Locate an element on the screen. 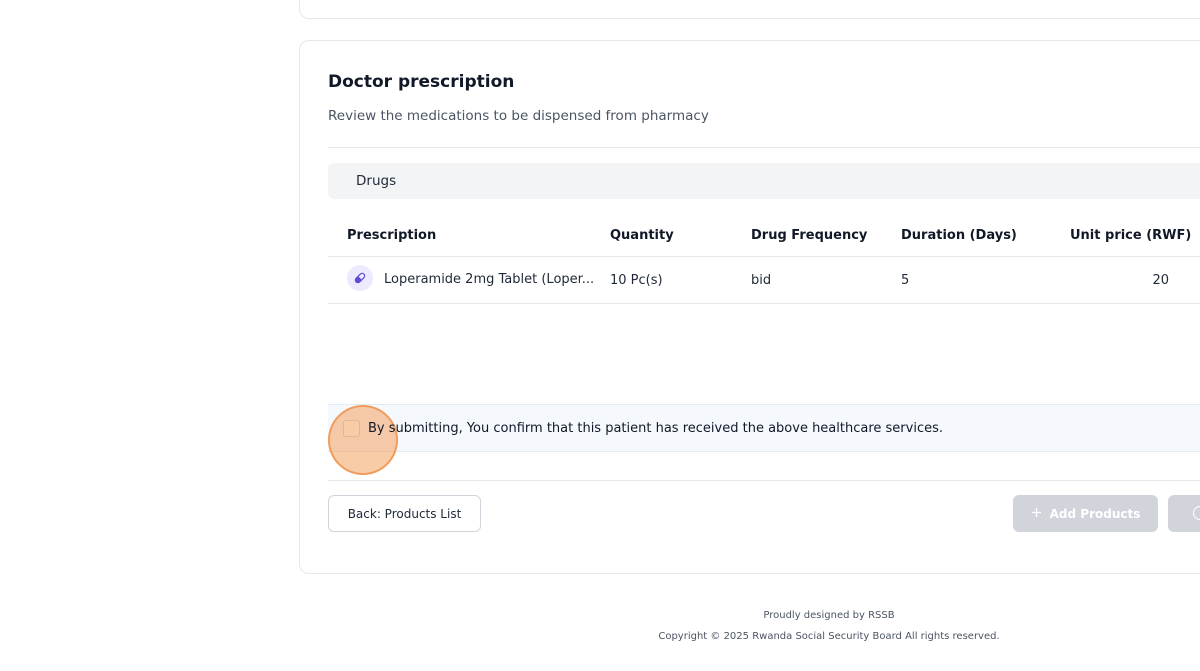  click-indicator is located at coordinates (363, 440).